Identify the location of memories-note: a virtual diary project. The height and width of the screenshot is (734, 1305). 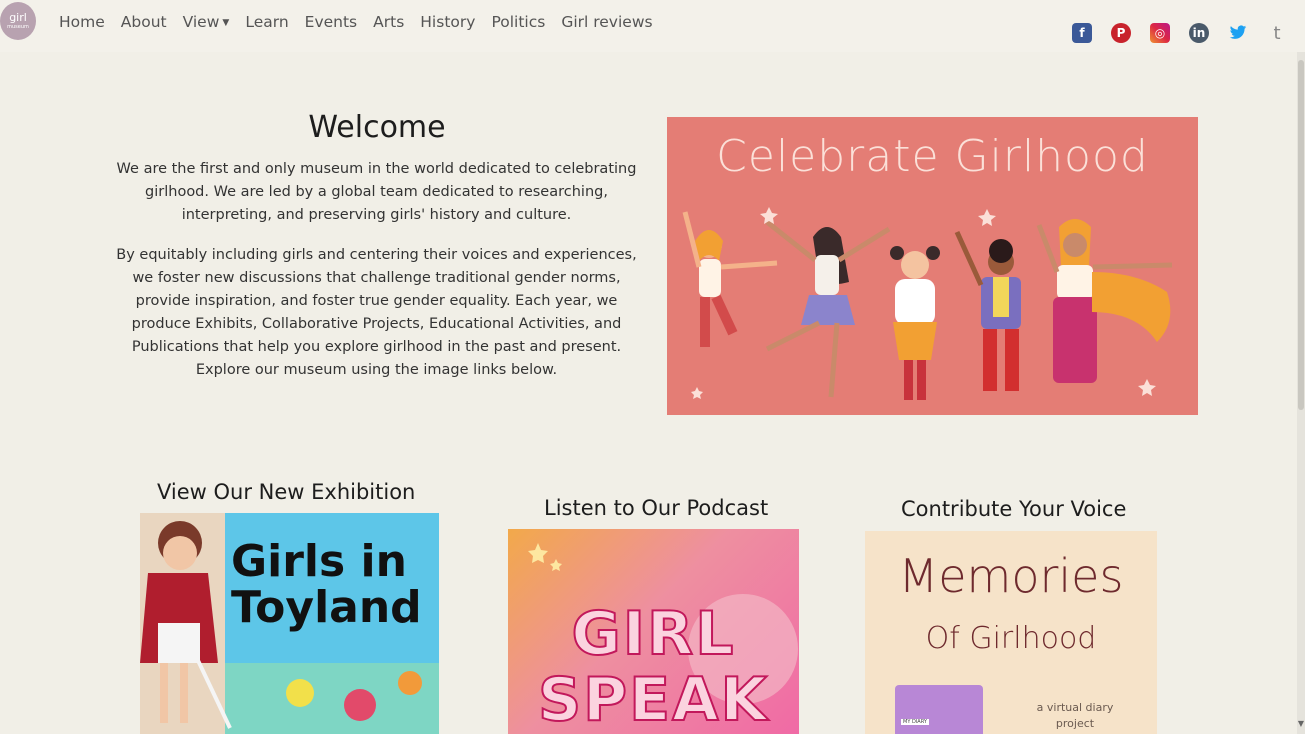
(1075, 715).